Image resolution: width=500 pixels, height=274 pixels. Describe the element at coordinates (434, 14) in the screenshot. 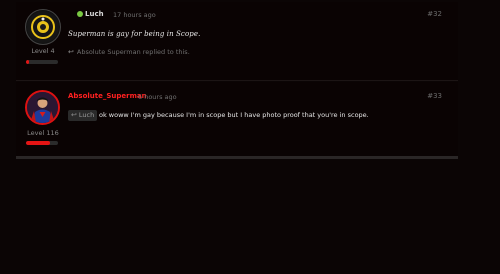

I see `post-number: #32` at that location.